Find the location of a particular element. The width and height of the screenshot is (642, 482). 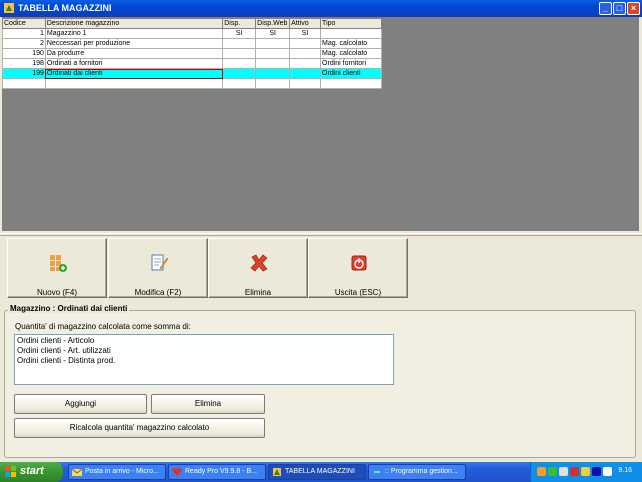

table-row-empty is located at coordinates (192, 83).